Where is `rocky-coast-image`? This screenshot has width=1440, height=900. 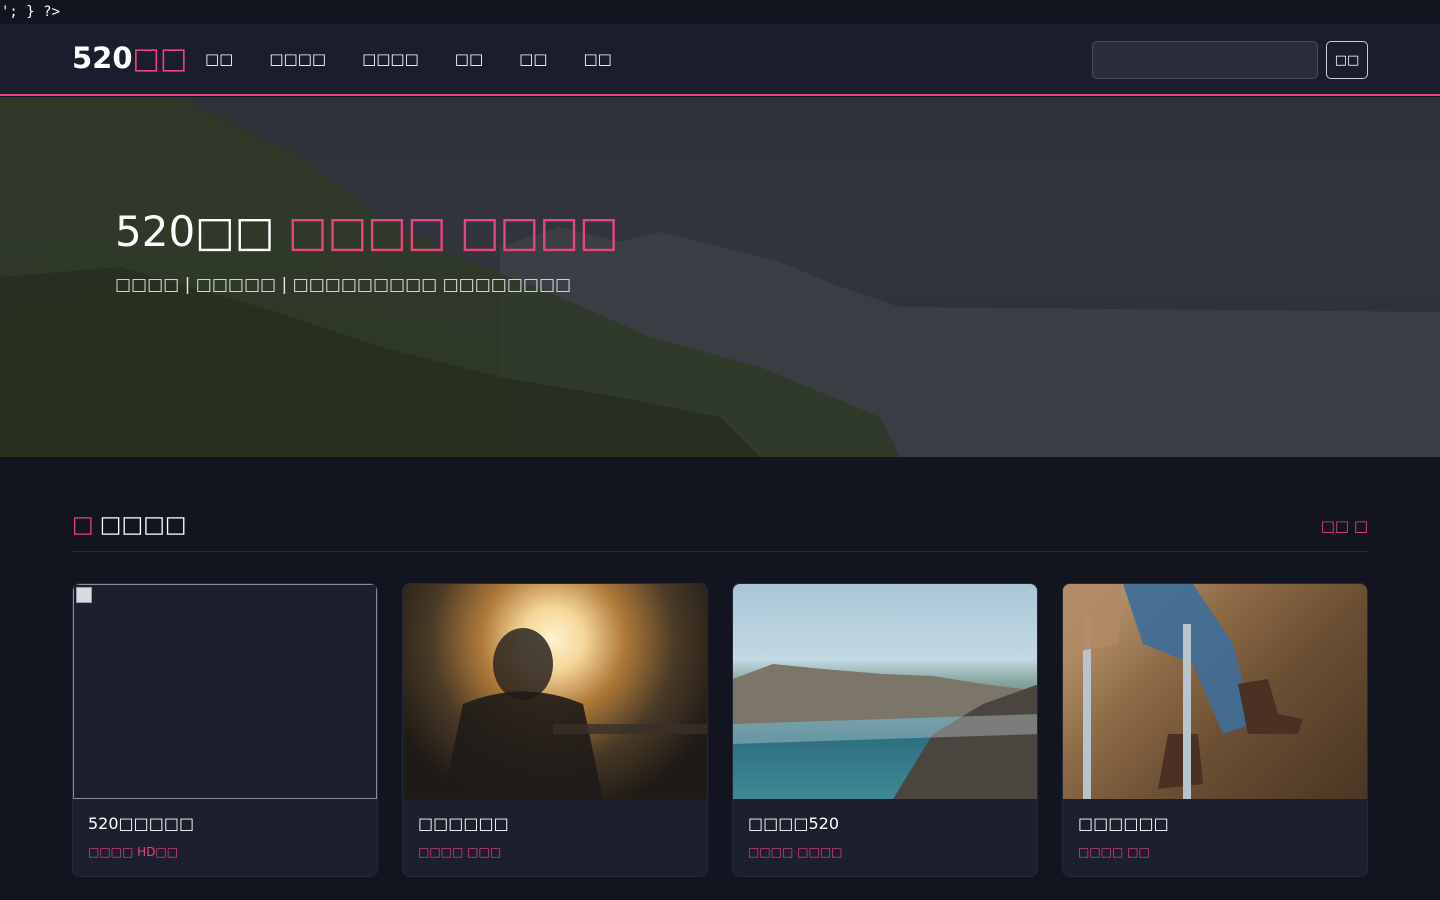 rocky-coast-image is located at coordinates (885, 731).